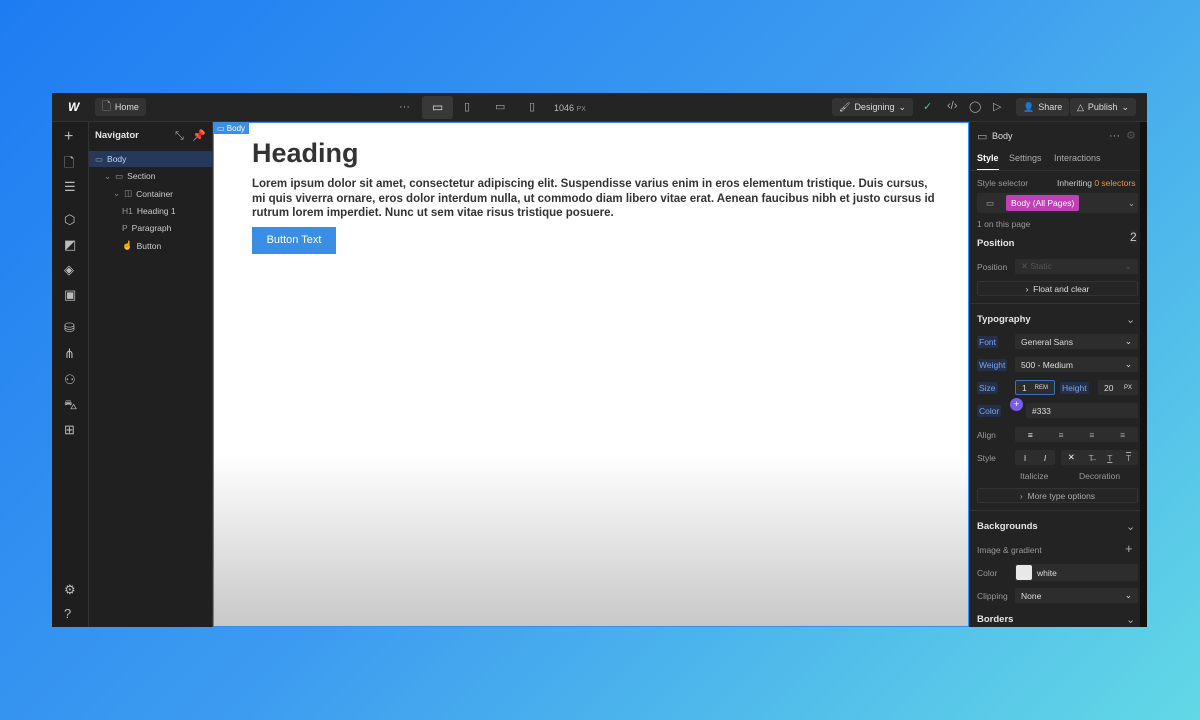  What do you see at coordinates (69, 328) in the screenshot?
I see `cms-icon: ⛁` at bounding box center [69, 328].